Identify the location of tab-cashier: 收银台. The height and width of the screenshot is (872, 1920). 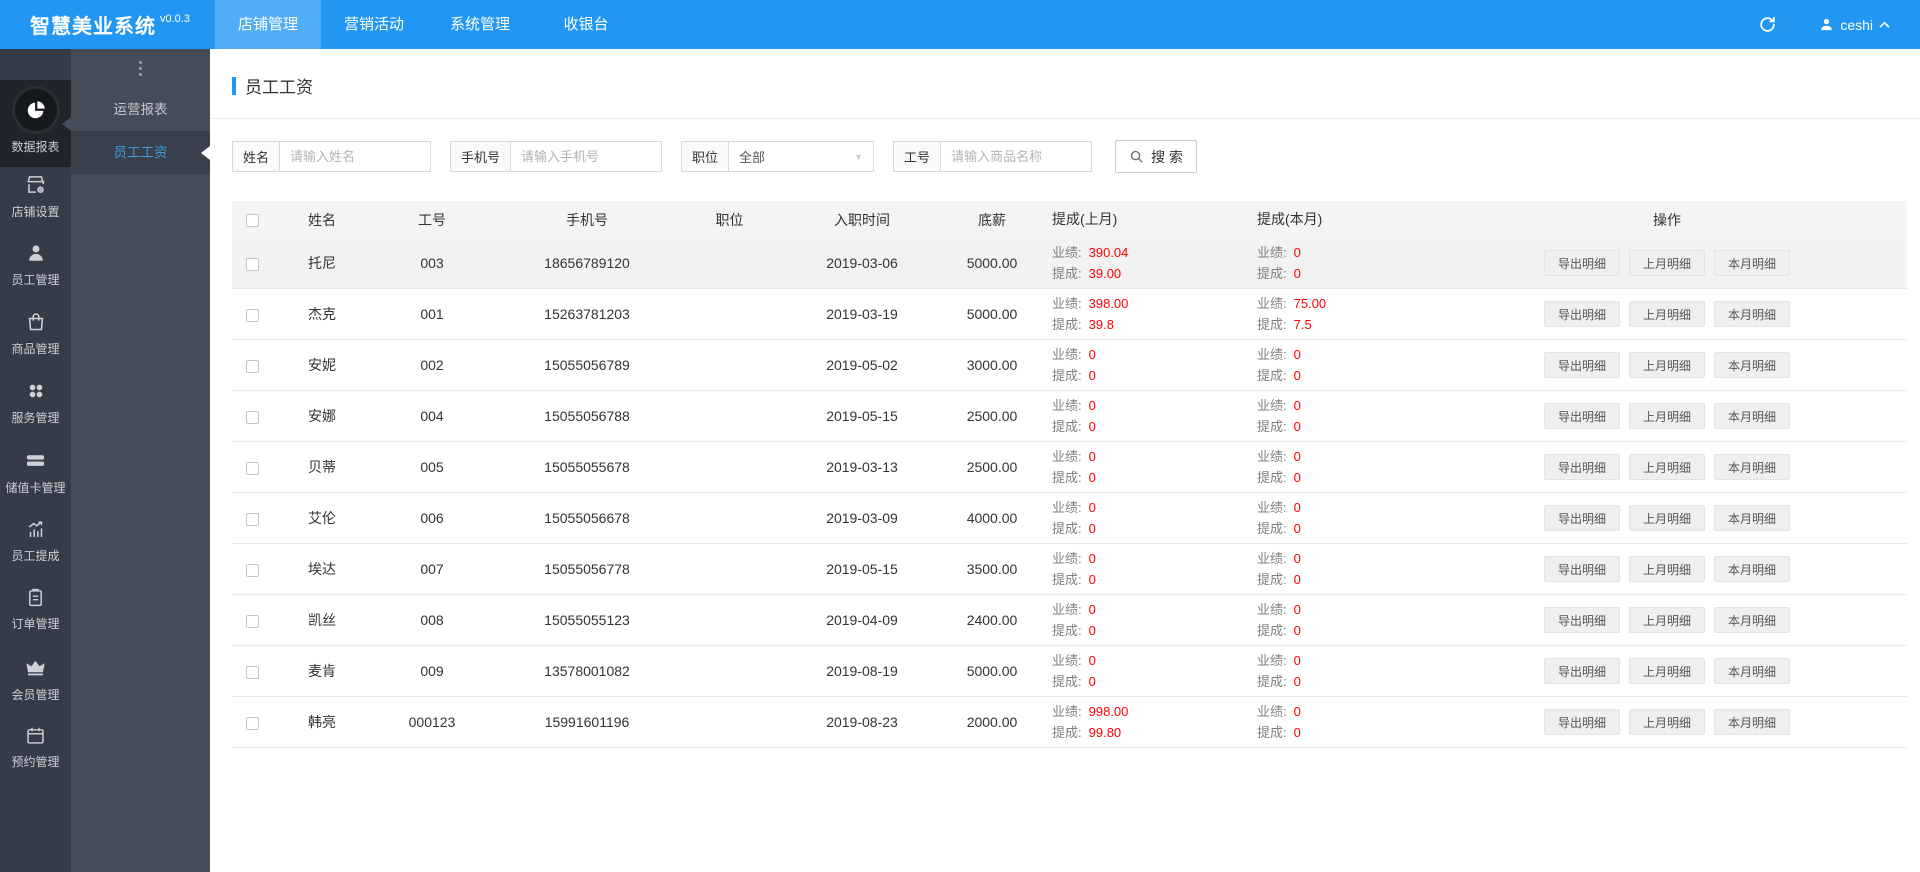
(586, 24).